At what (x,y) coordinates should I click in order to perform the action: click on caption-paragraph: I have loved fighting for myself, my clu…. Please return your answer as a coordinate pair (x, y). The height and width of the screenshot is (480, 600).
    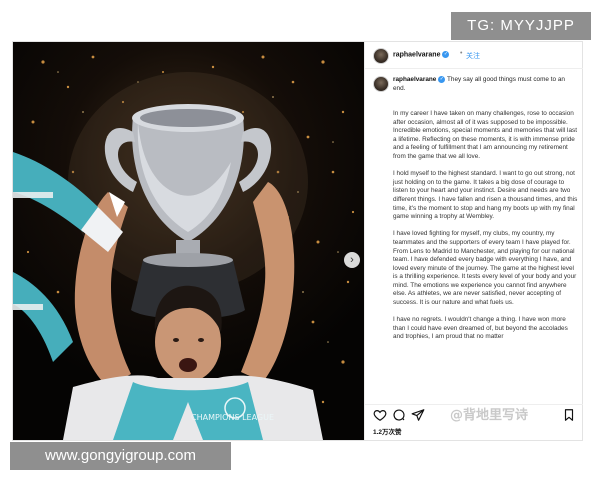
    Looking at the image, I should click on (485, 268).